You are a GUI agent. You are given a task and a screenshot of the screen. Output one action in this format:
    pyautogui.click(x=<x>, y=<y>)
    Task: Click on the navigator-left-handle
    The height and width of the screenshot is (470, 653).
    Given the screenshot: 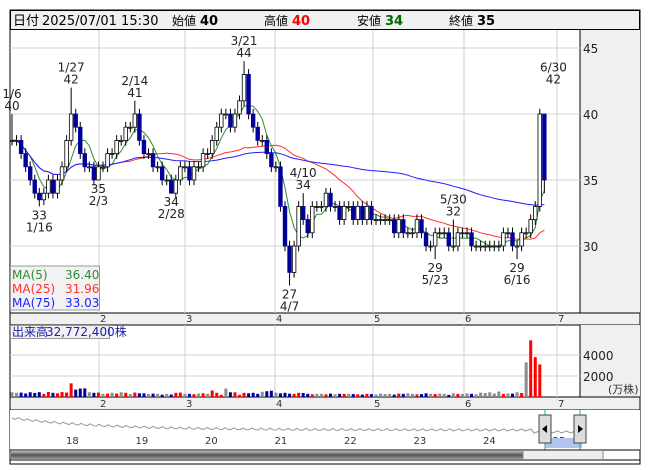 What is the action you would take?
    pyautogui.click(x=545, y=429)
    